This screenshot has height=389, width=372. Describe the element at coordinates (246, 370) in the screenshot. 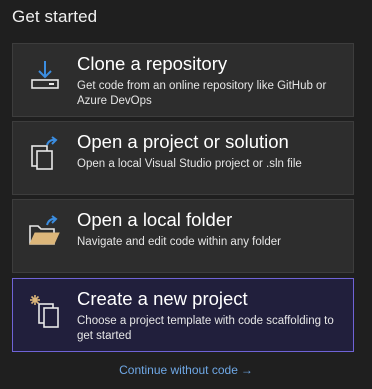

I see `arrow-right-icon: →` at that location.